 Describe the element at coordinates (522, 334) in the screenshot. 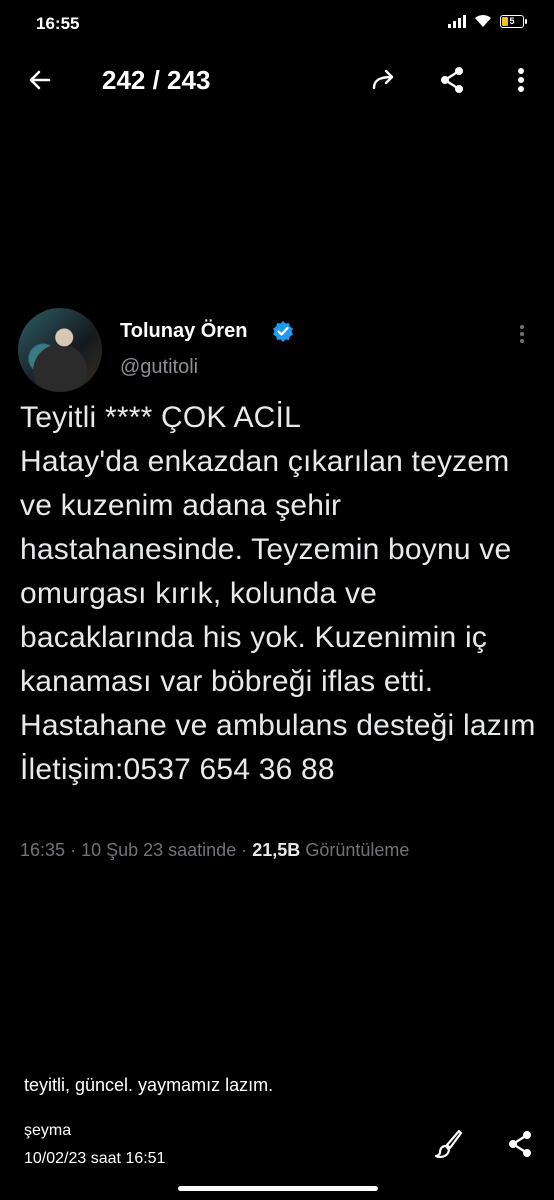

I see `tweet-more-icon` at that location.